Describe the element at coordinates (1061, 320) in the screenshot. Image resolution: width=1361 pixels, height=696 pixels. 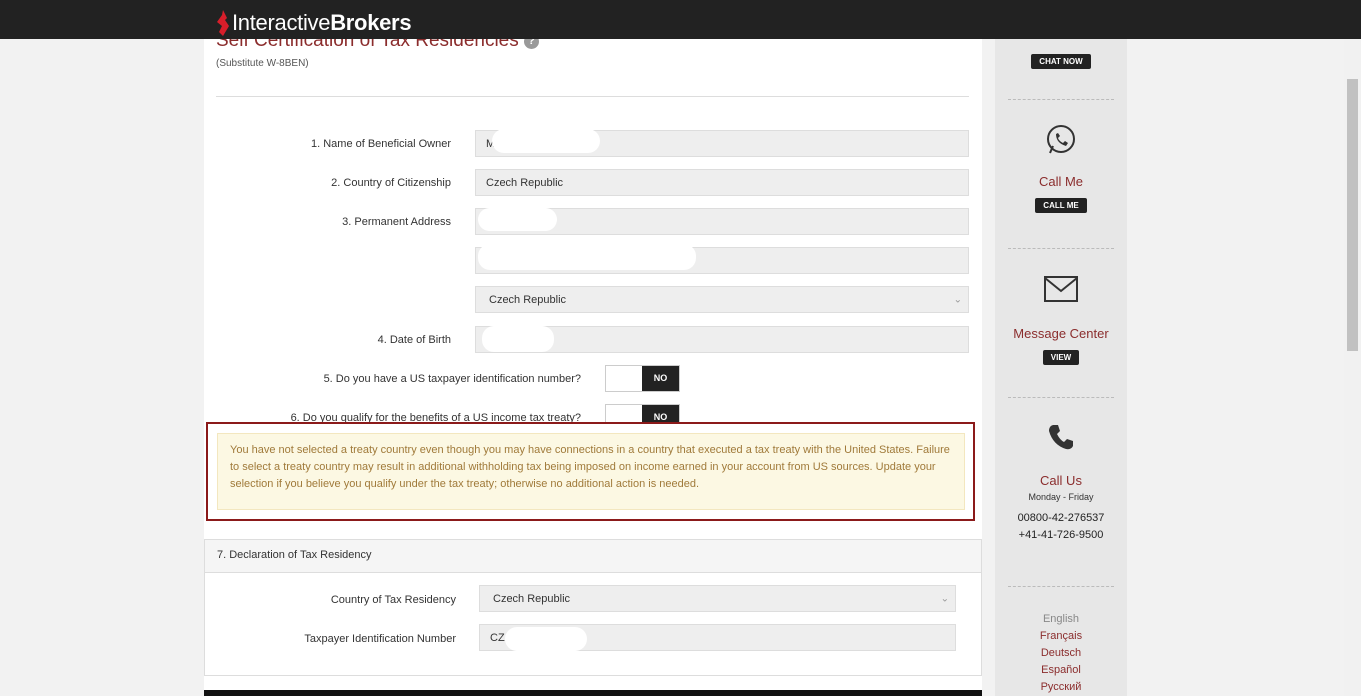
I see `message-center-block: Message Center VIEW` at that location.